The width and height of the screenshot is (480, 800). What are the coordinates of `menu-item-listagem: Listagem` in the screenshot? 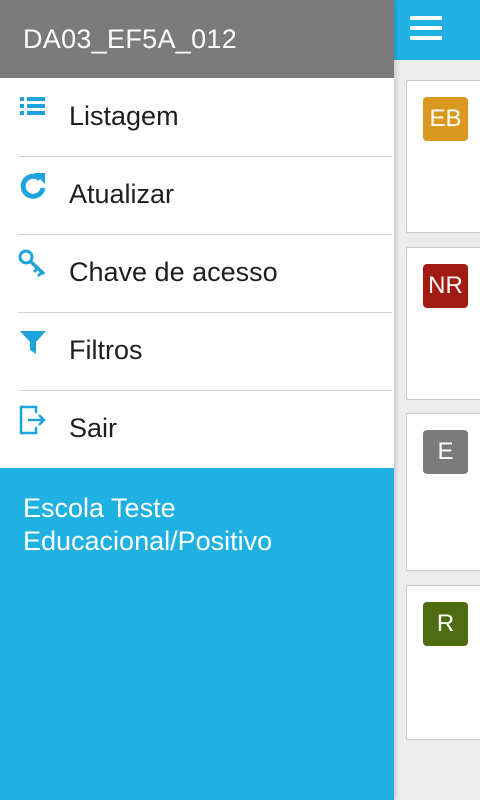 It's located at (197, 117).